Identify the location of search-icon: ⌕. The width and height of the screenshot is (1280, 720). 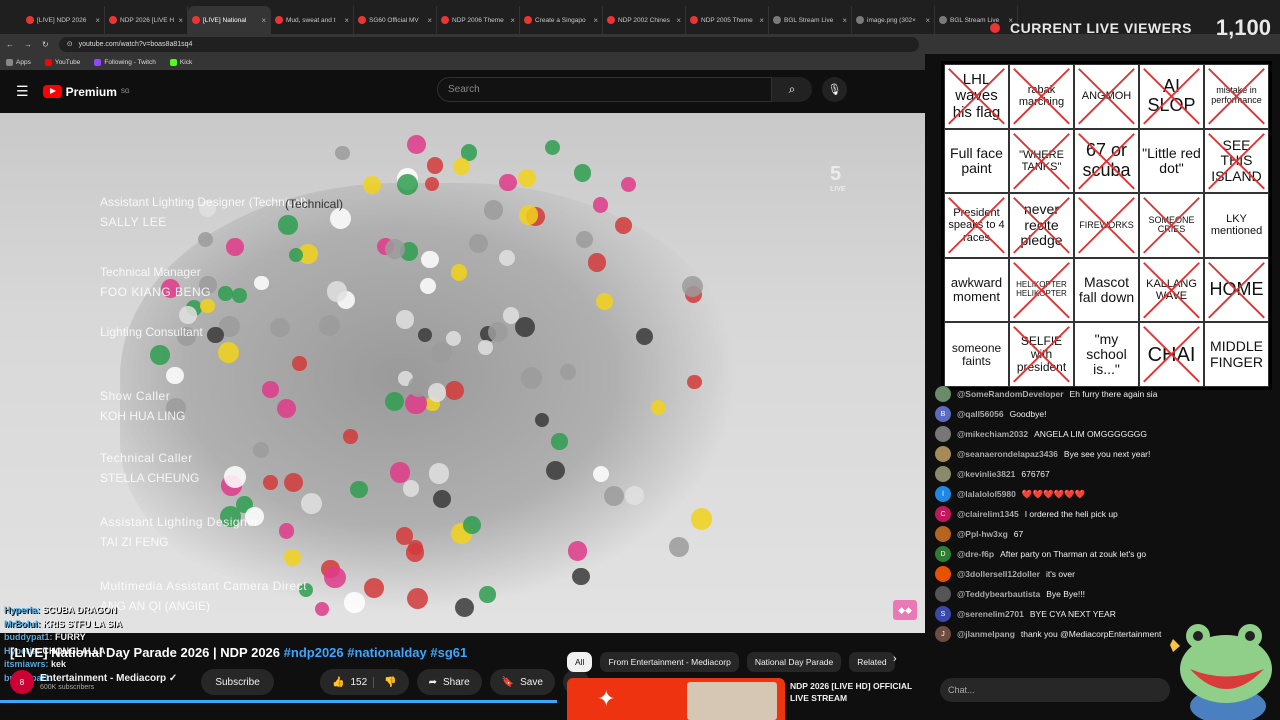
(792, 89).